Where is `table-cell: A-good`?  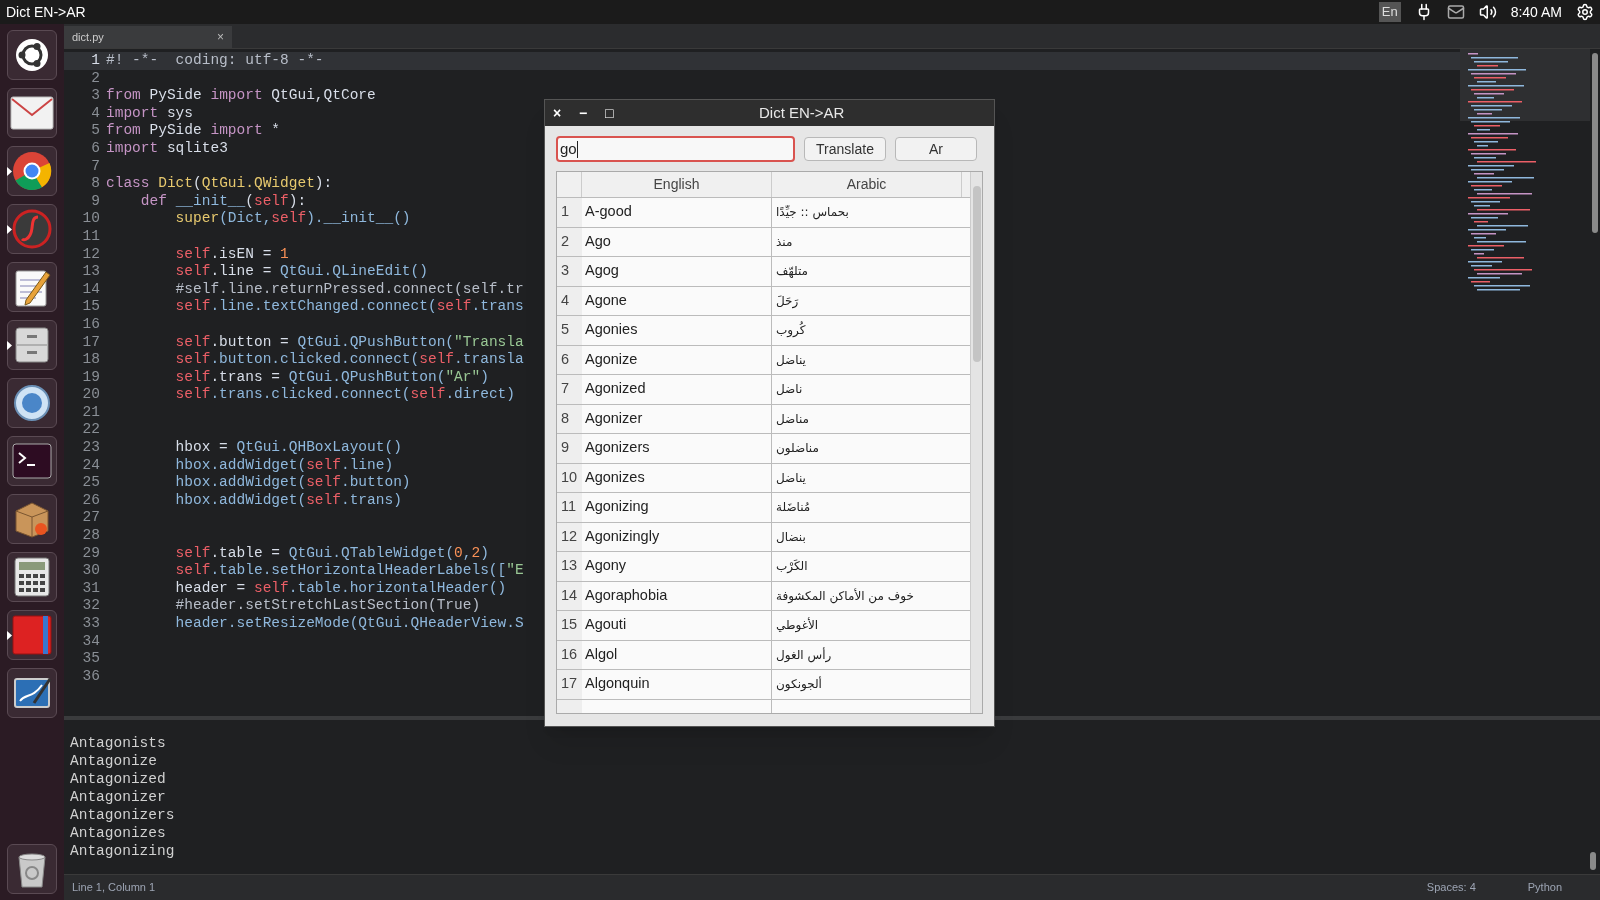
table-cell: A-good is located at coordinates (677, 212).